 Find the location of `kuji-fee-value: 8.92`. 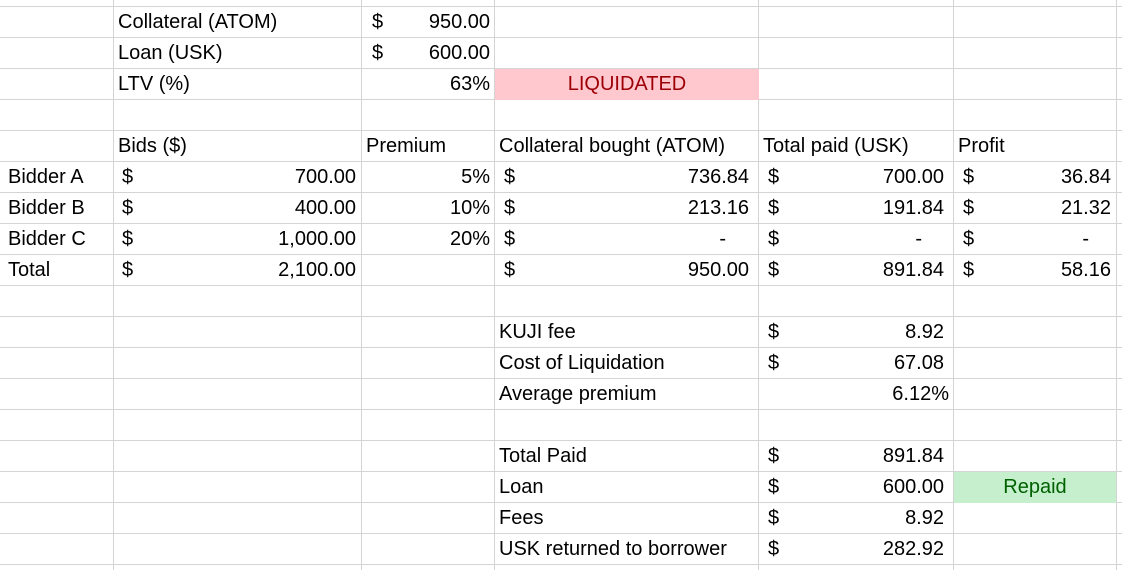

kuji-fee-value: 8.92 is located at coordinates (854, 332).